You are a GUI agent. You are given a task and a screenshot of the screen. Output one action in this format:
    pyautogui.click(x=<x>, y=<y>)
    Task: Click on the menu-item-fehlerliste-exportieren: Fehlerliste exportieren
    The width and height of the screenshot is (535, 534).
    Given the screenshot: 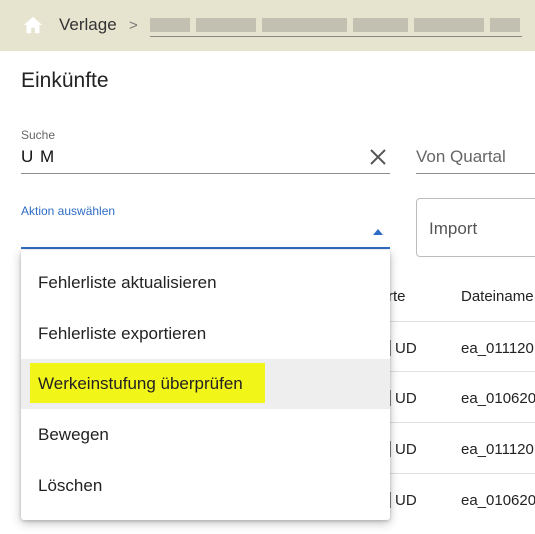 What is the action you would take?
    pyautogui.click(x=205, y=334)
    